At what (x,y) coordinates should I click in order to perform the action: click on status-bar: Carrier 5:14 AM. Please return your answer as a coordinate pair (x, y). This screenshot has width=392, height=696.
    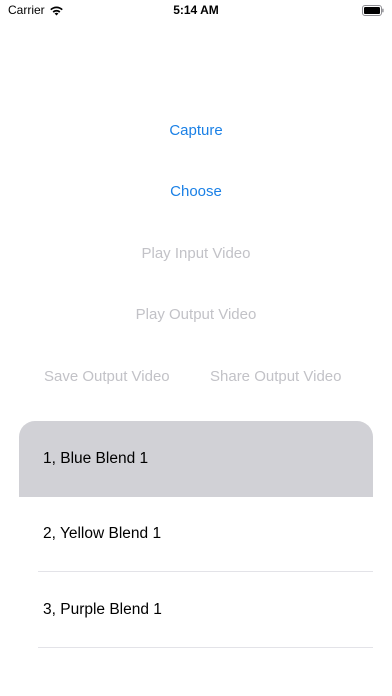
    Looking at the image, I should click on (196, 11).